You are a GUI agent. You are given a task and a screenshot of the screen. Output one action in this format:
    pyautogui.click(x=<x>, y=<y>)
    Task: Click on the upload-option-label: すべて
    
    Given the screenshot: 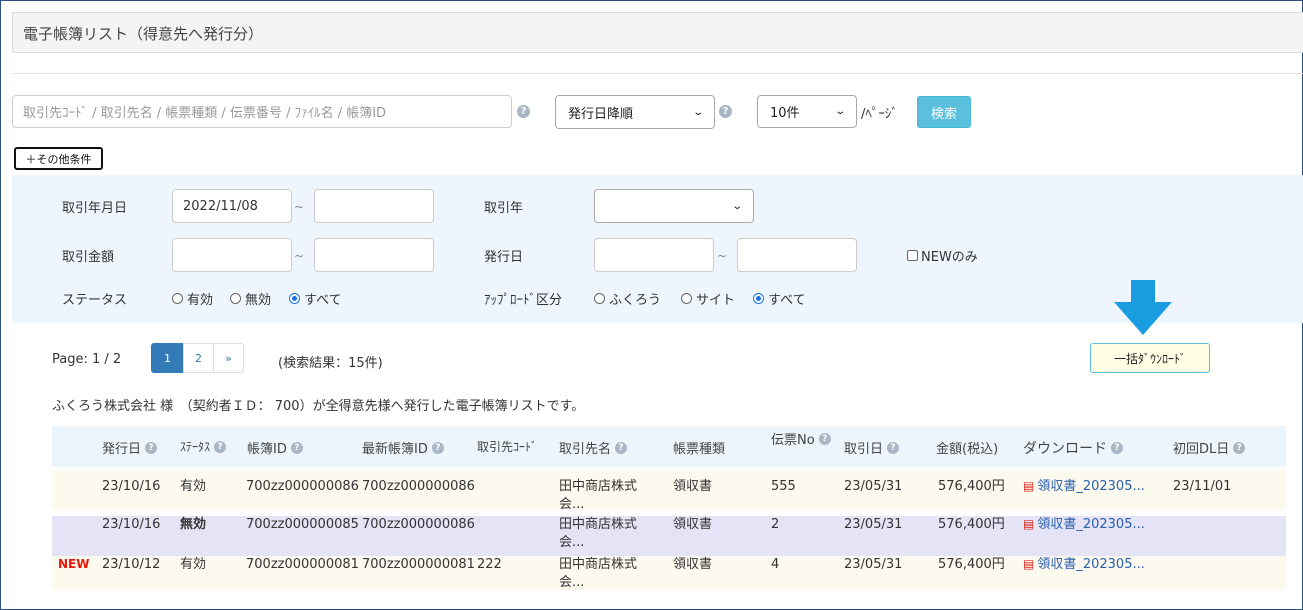 What is the action you would take?
    pyautogui.click(x=787, y=300)
    